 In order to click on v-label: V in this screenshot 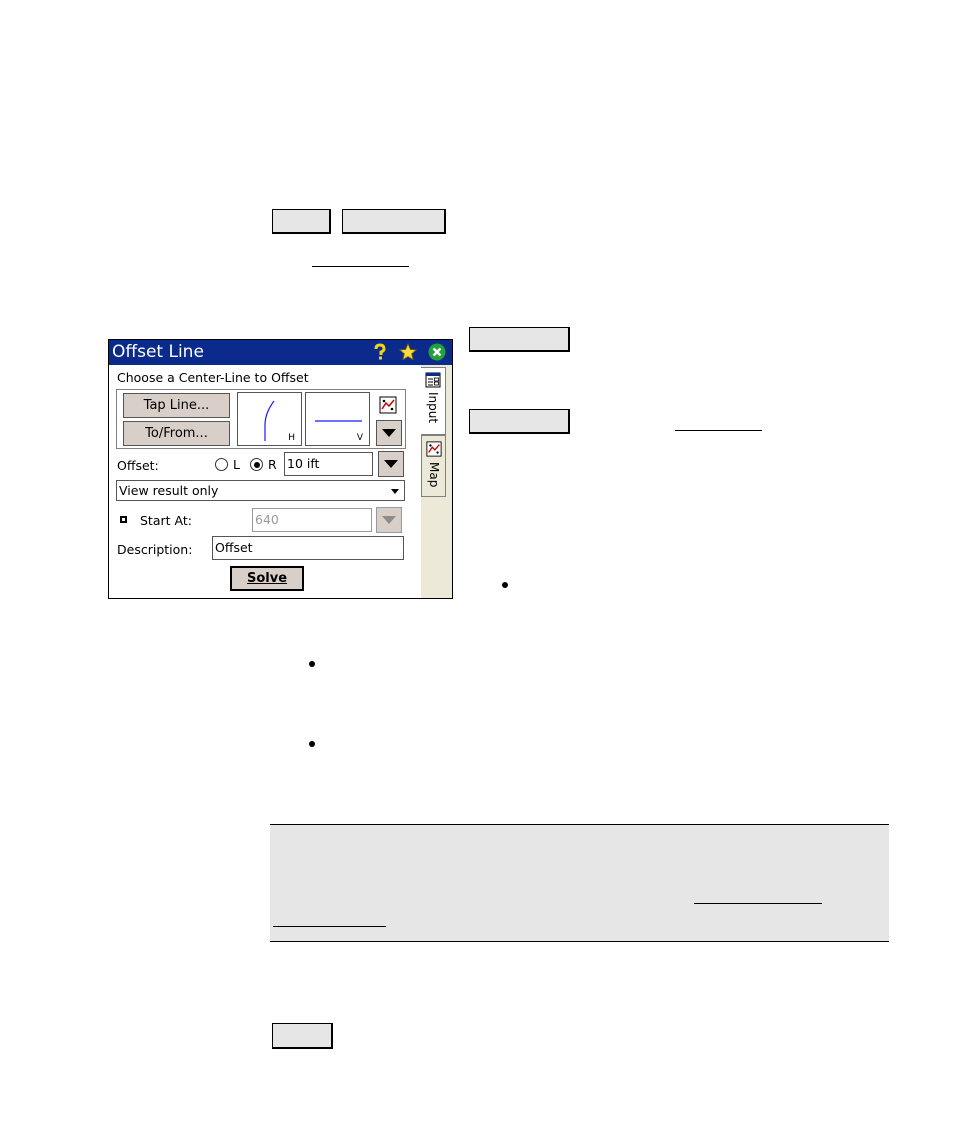, I will do `click(359, 438)`.